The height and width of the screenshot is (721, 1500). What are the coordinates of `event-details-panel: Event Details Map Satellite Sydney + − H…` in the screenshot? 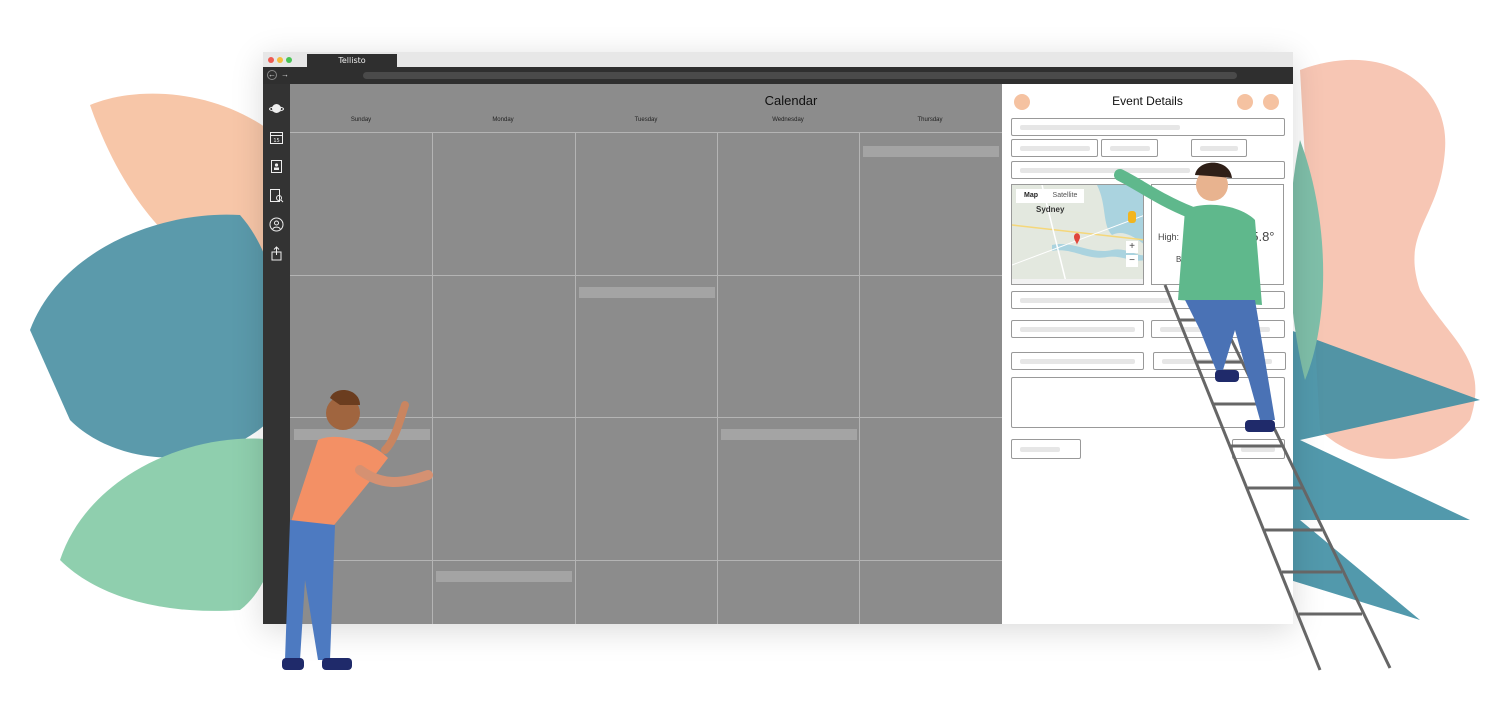 It's located at (1147, 354).